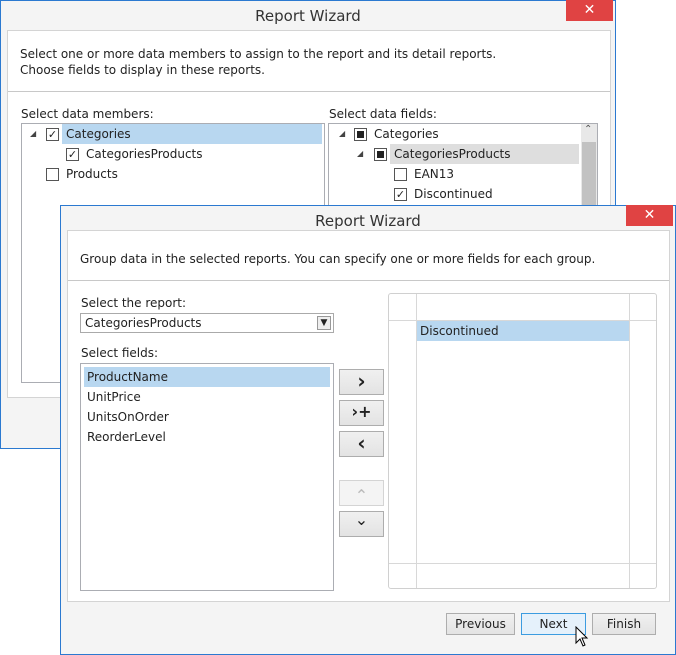 The height and width of the screenshot is (655, 676). I want to click on add-nested-group-button: ›+, so click(361, 413).